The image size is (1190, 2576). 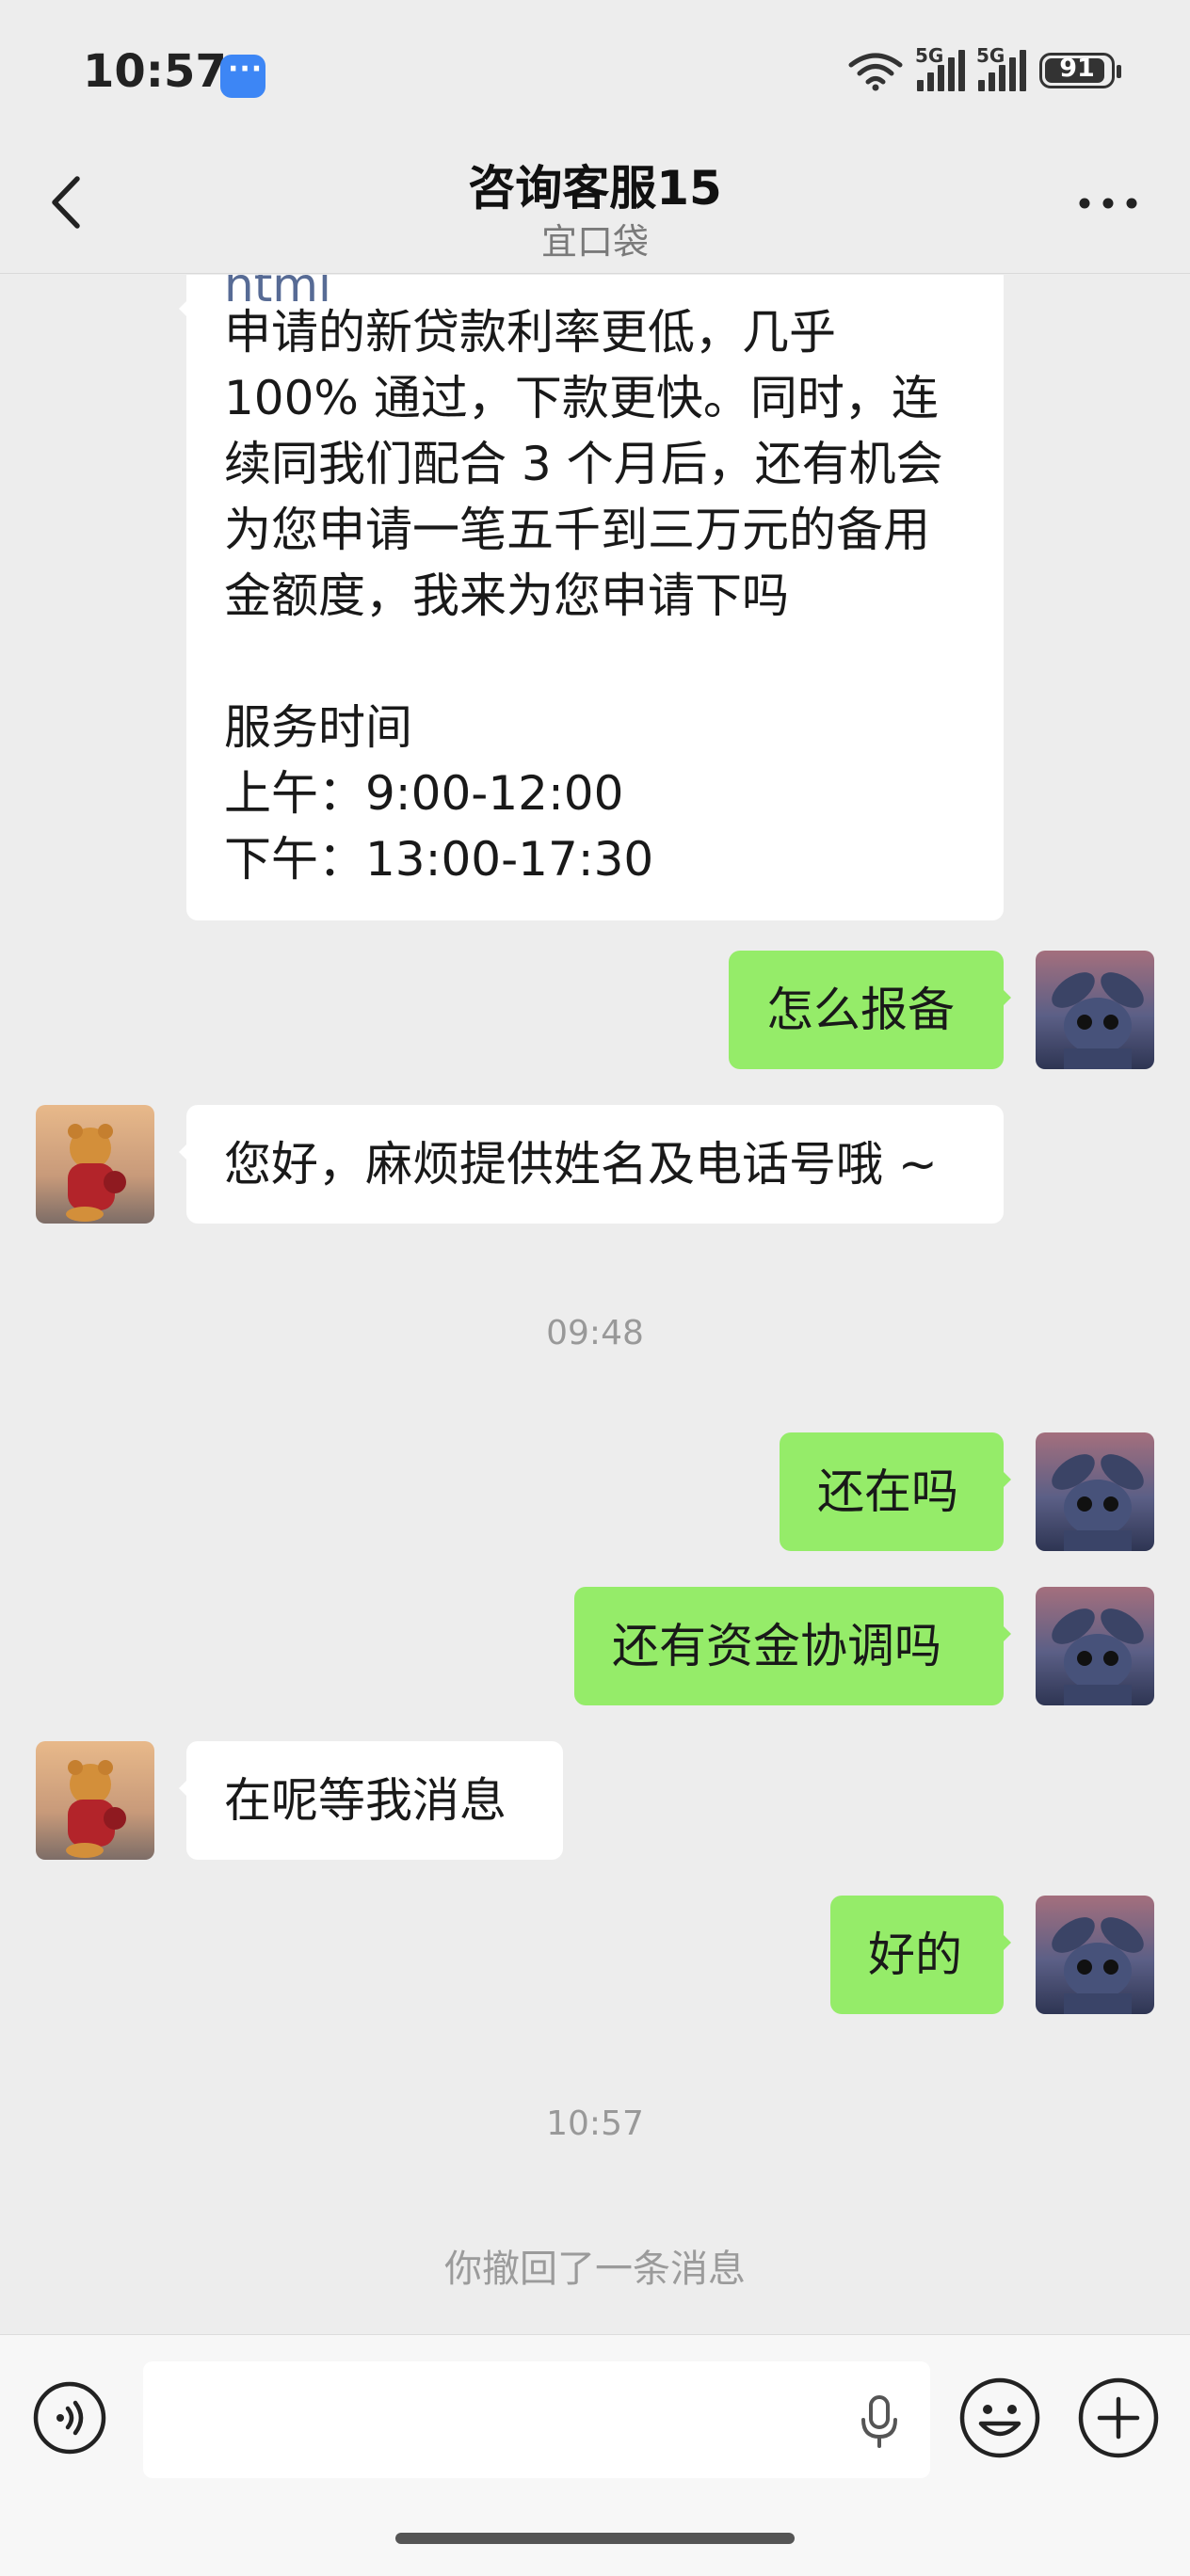 What do you see at coordinates (581, 398) in the screenshot?
I see `message-line: 100% 通过，下款更快。同时，连` at bounding box center [581, 398].